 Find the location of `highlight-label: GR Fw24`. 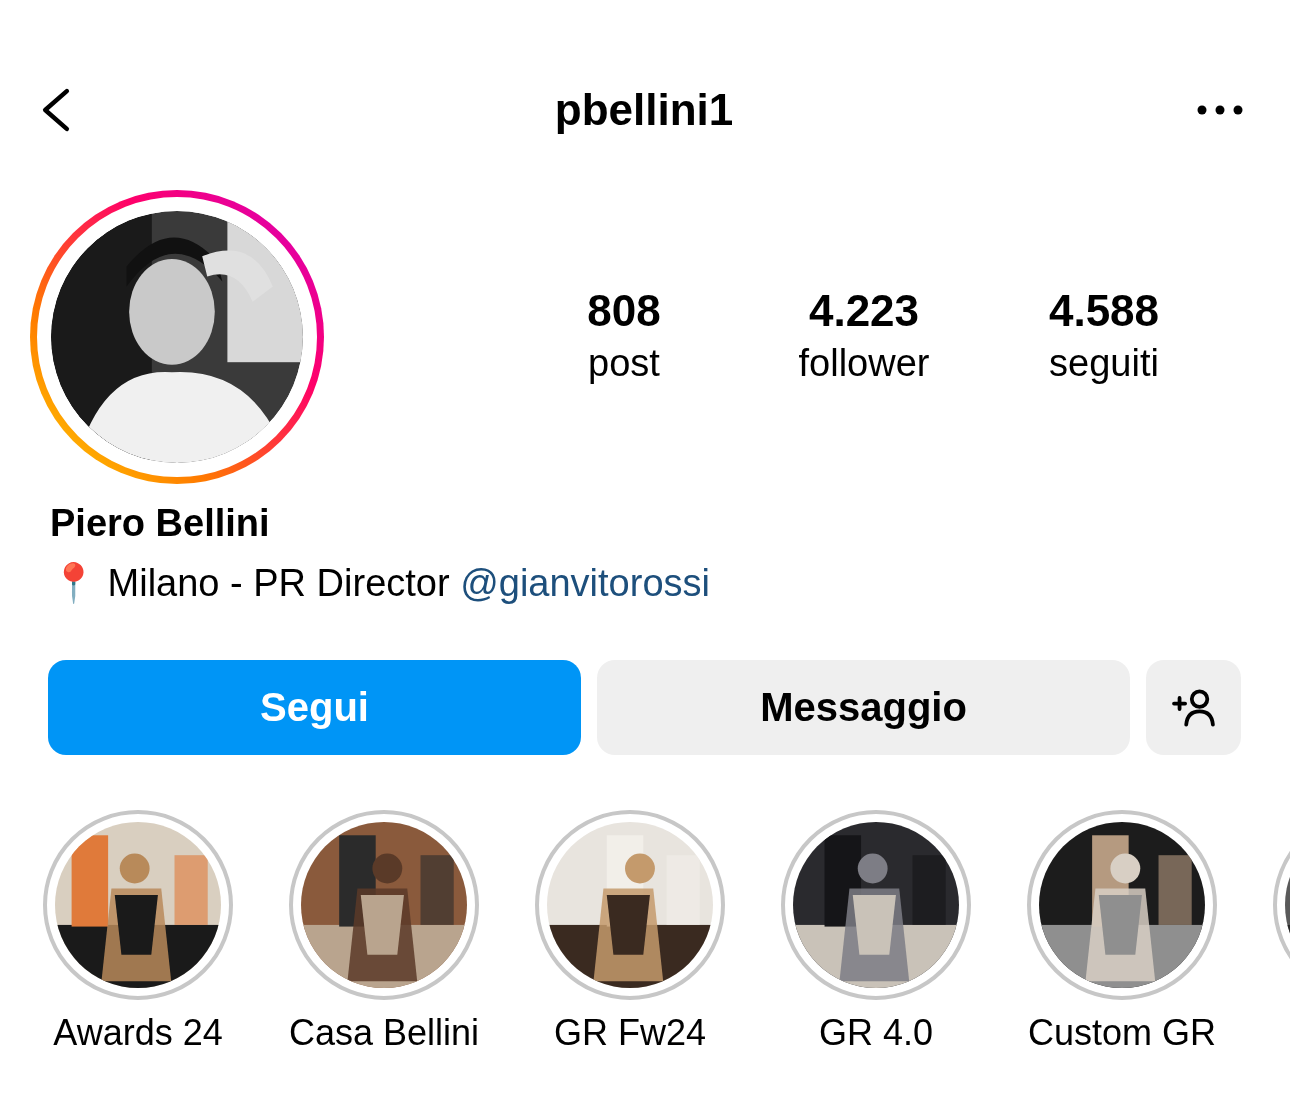

highlight-label: GR Fw24 is located at coordinates (629, 1033).